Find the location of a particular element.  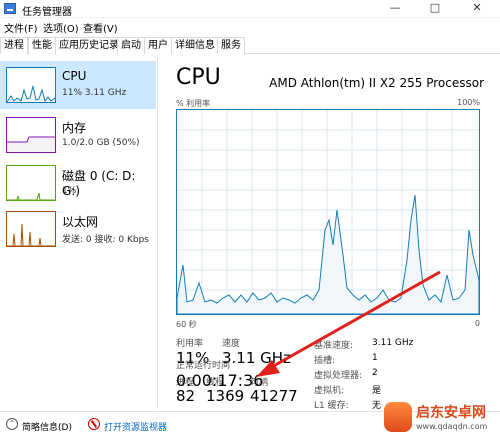

base-speed-value: 3.11 GHz is located at coordinates (393, 343).